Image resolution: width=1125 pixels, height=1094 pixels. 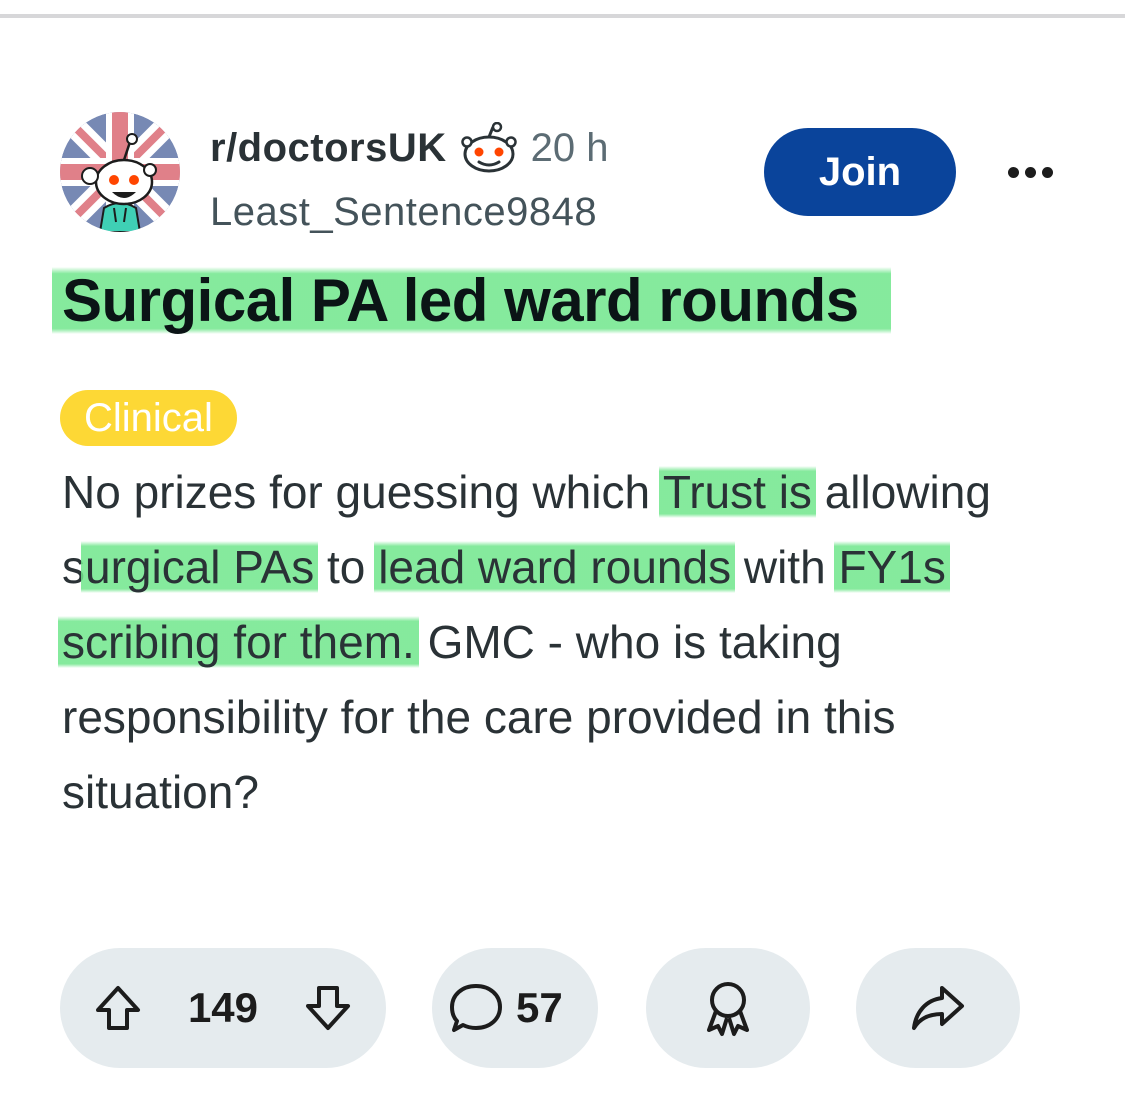 What do you see at coordinates (118, 1008) in the screenshot?
I see `upvote-arrow-icon` at bounding box center [118, 1008].